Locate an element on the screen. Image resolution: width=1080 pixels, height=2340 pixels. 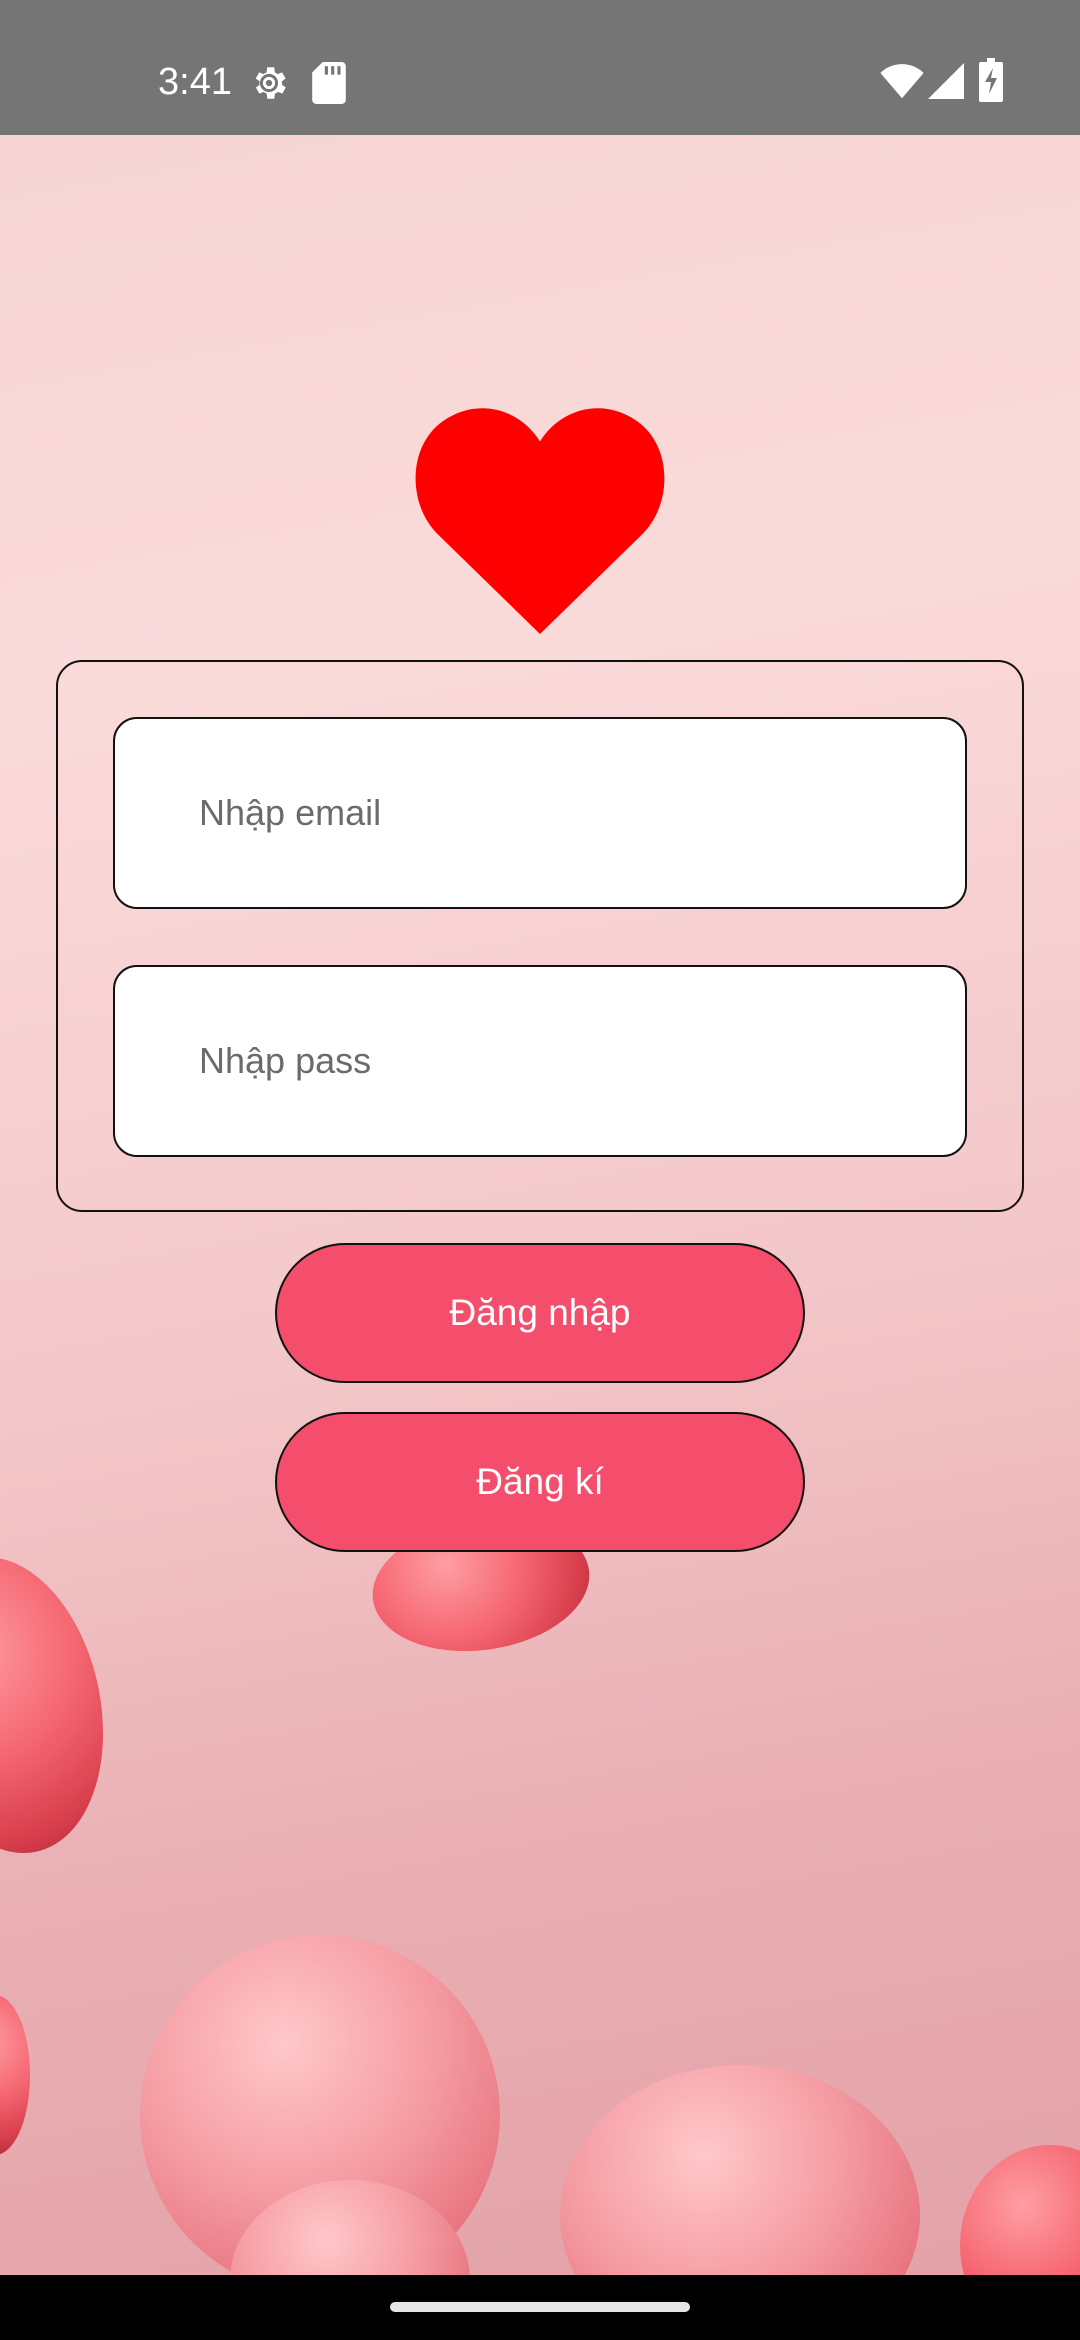
status-bar: 3:41 is located at coordinates (540, 67).